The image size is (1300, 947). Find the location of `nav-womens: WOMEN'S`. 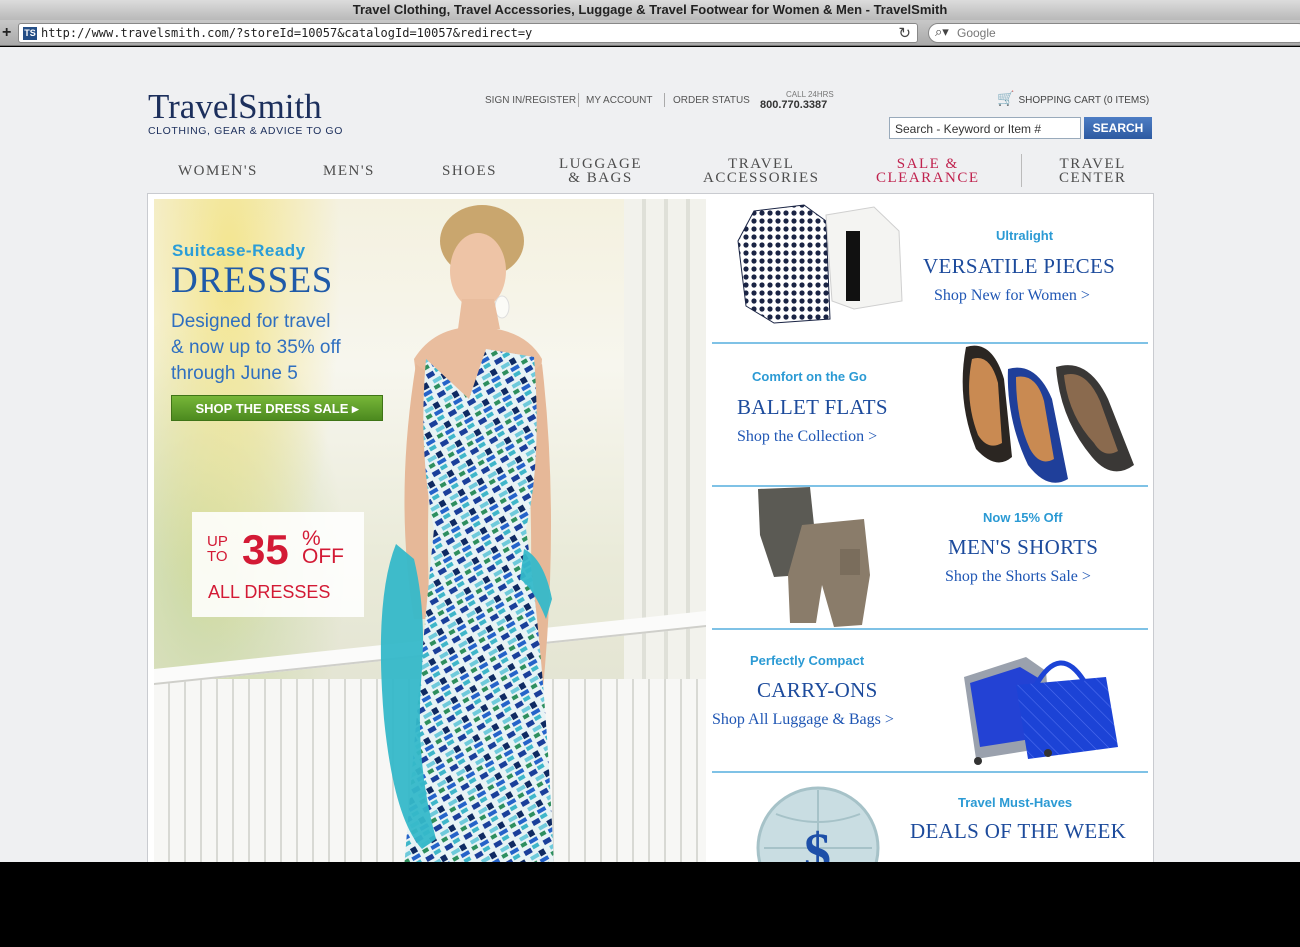

nav-womens: WOMEN'S is located at coordinates (218, 171).